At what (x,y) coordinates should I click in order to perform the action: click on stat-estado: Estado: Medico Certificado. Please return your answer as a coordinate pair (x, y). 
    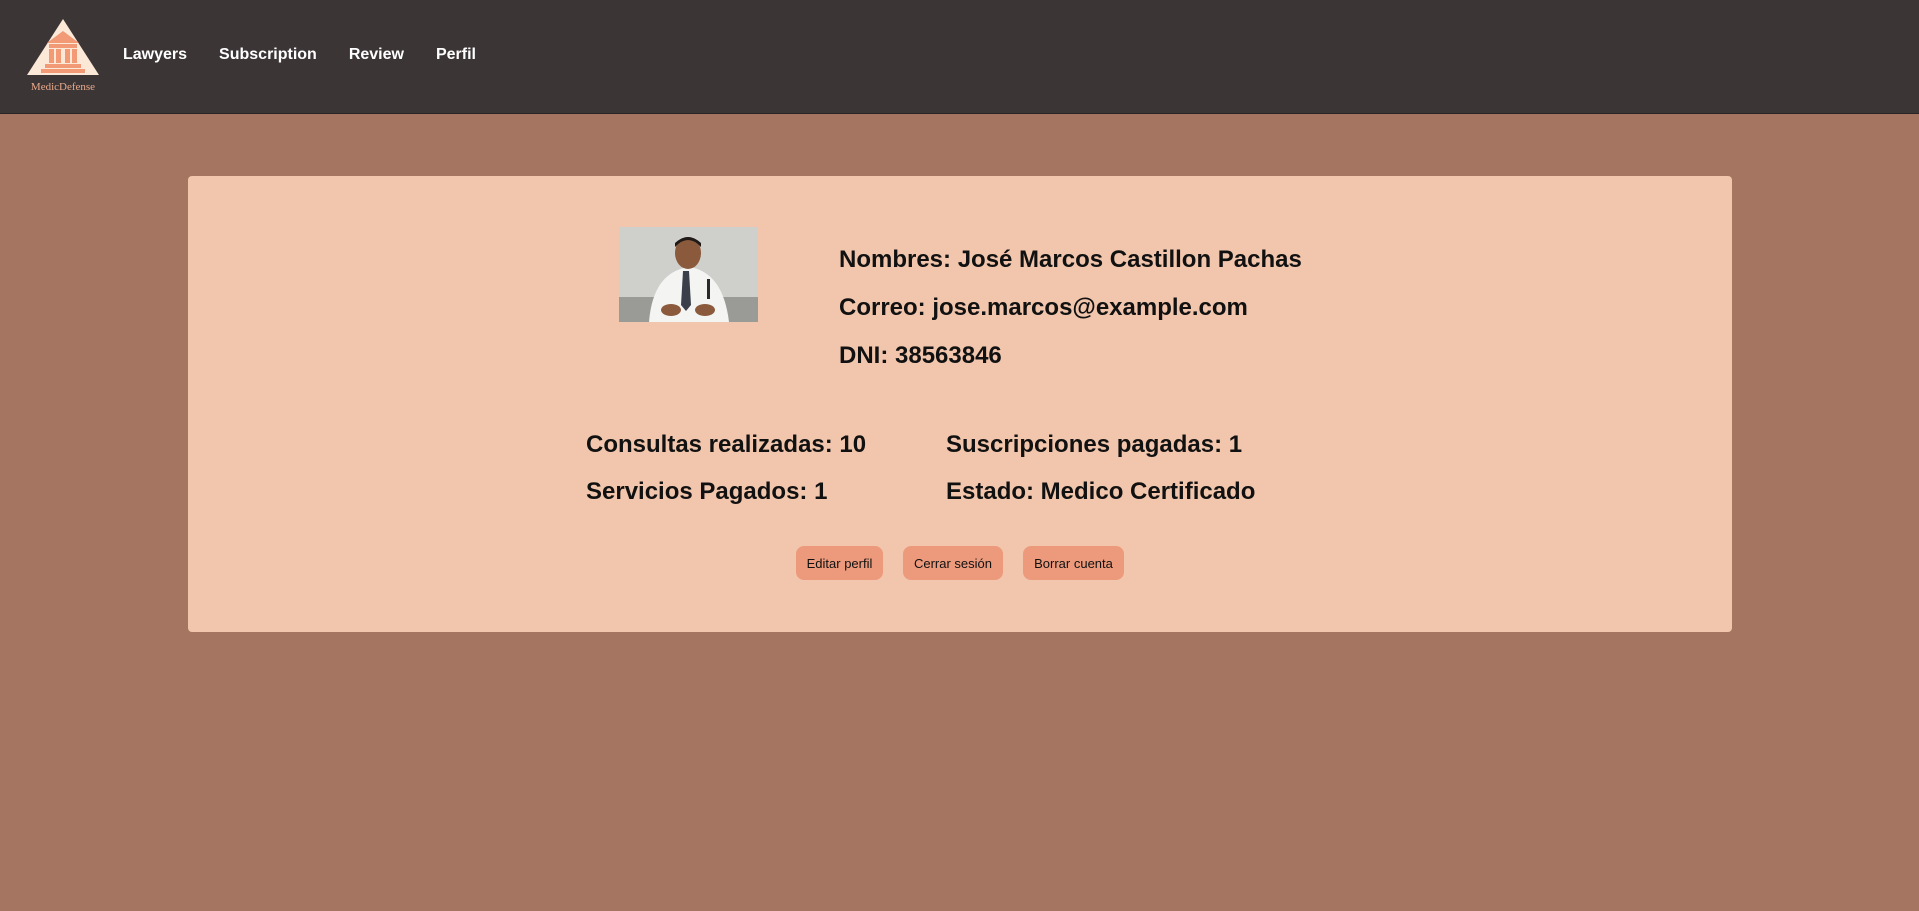
    Looking at the image, I should click on (1101, 491).